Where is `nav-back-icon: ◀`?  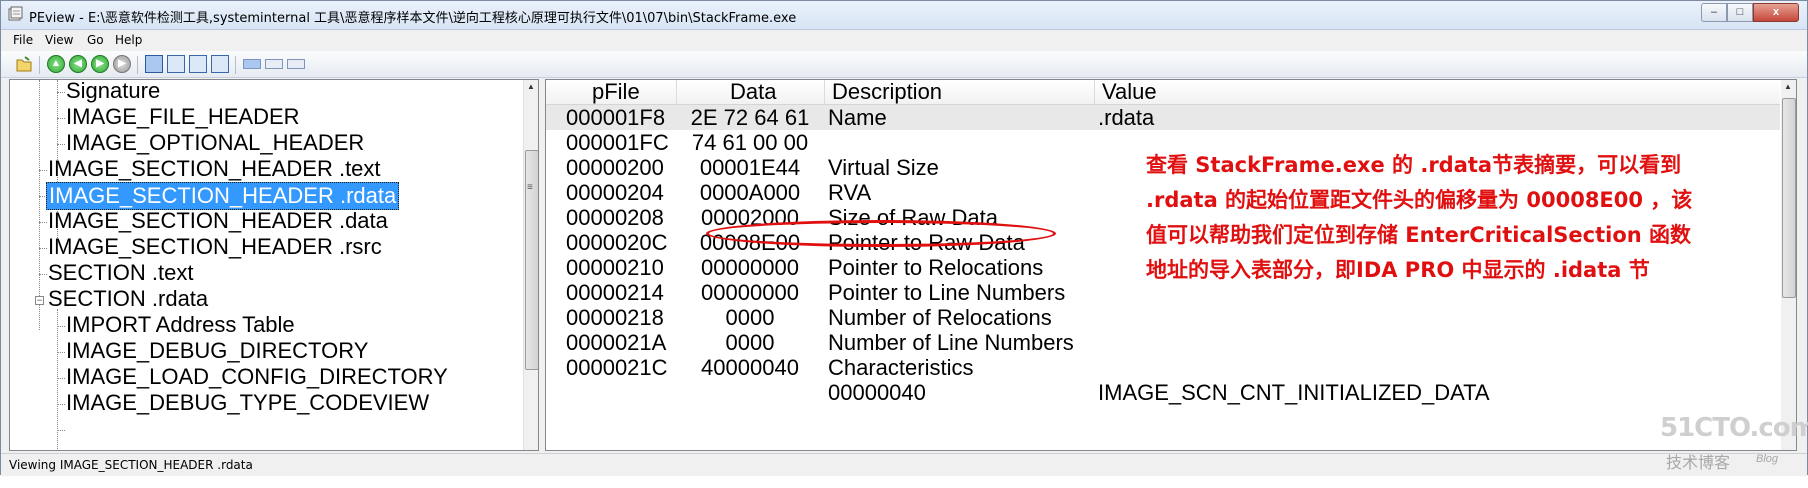
nav-back-icon: ◀ is located at coordinates (78, 64).